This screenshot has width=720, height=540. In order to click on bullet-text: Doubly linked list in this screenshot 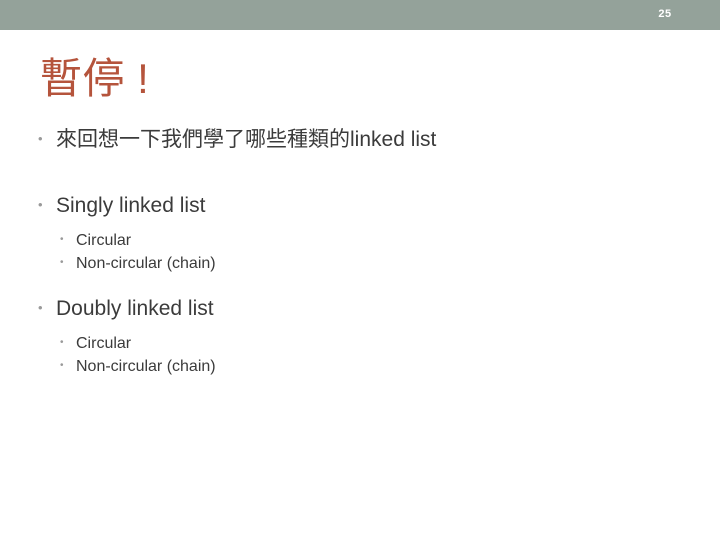, I will do `click(135, 308)`.